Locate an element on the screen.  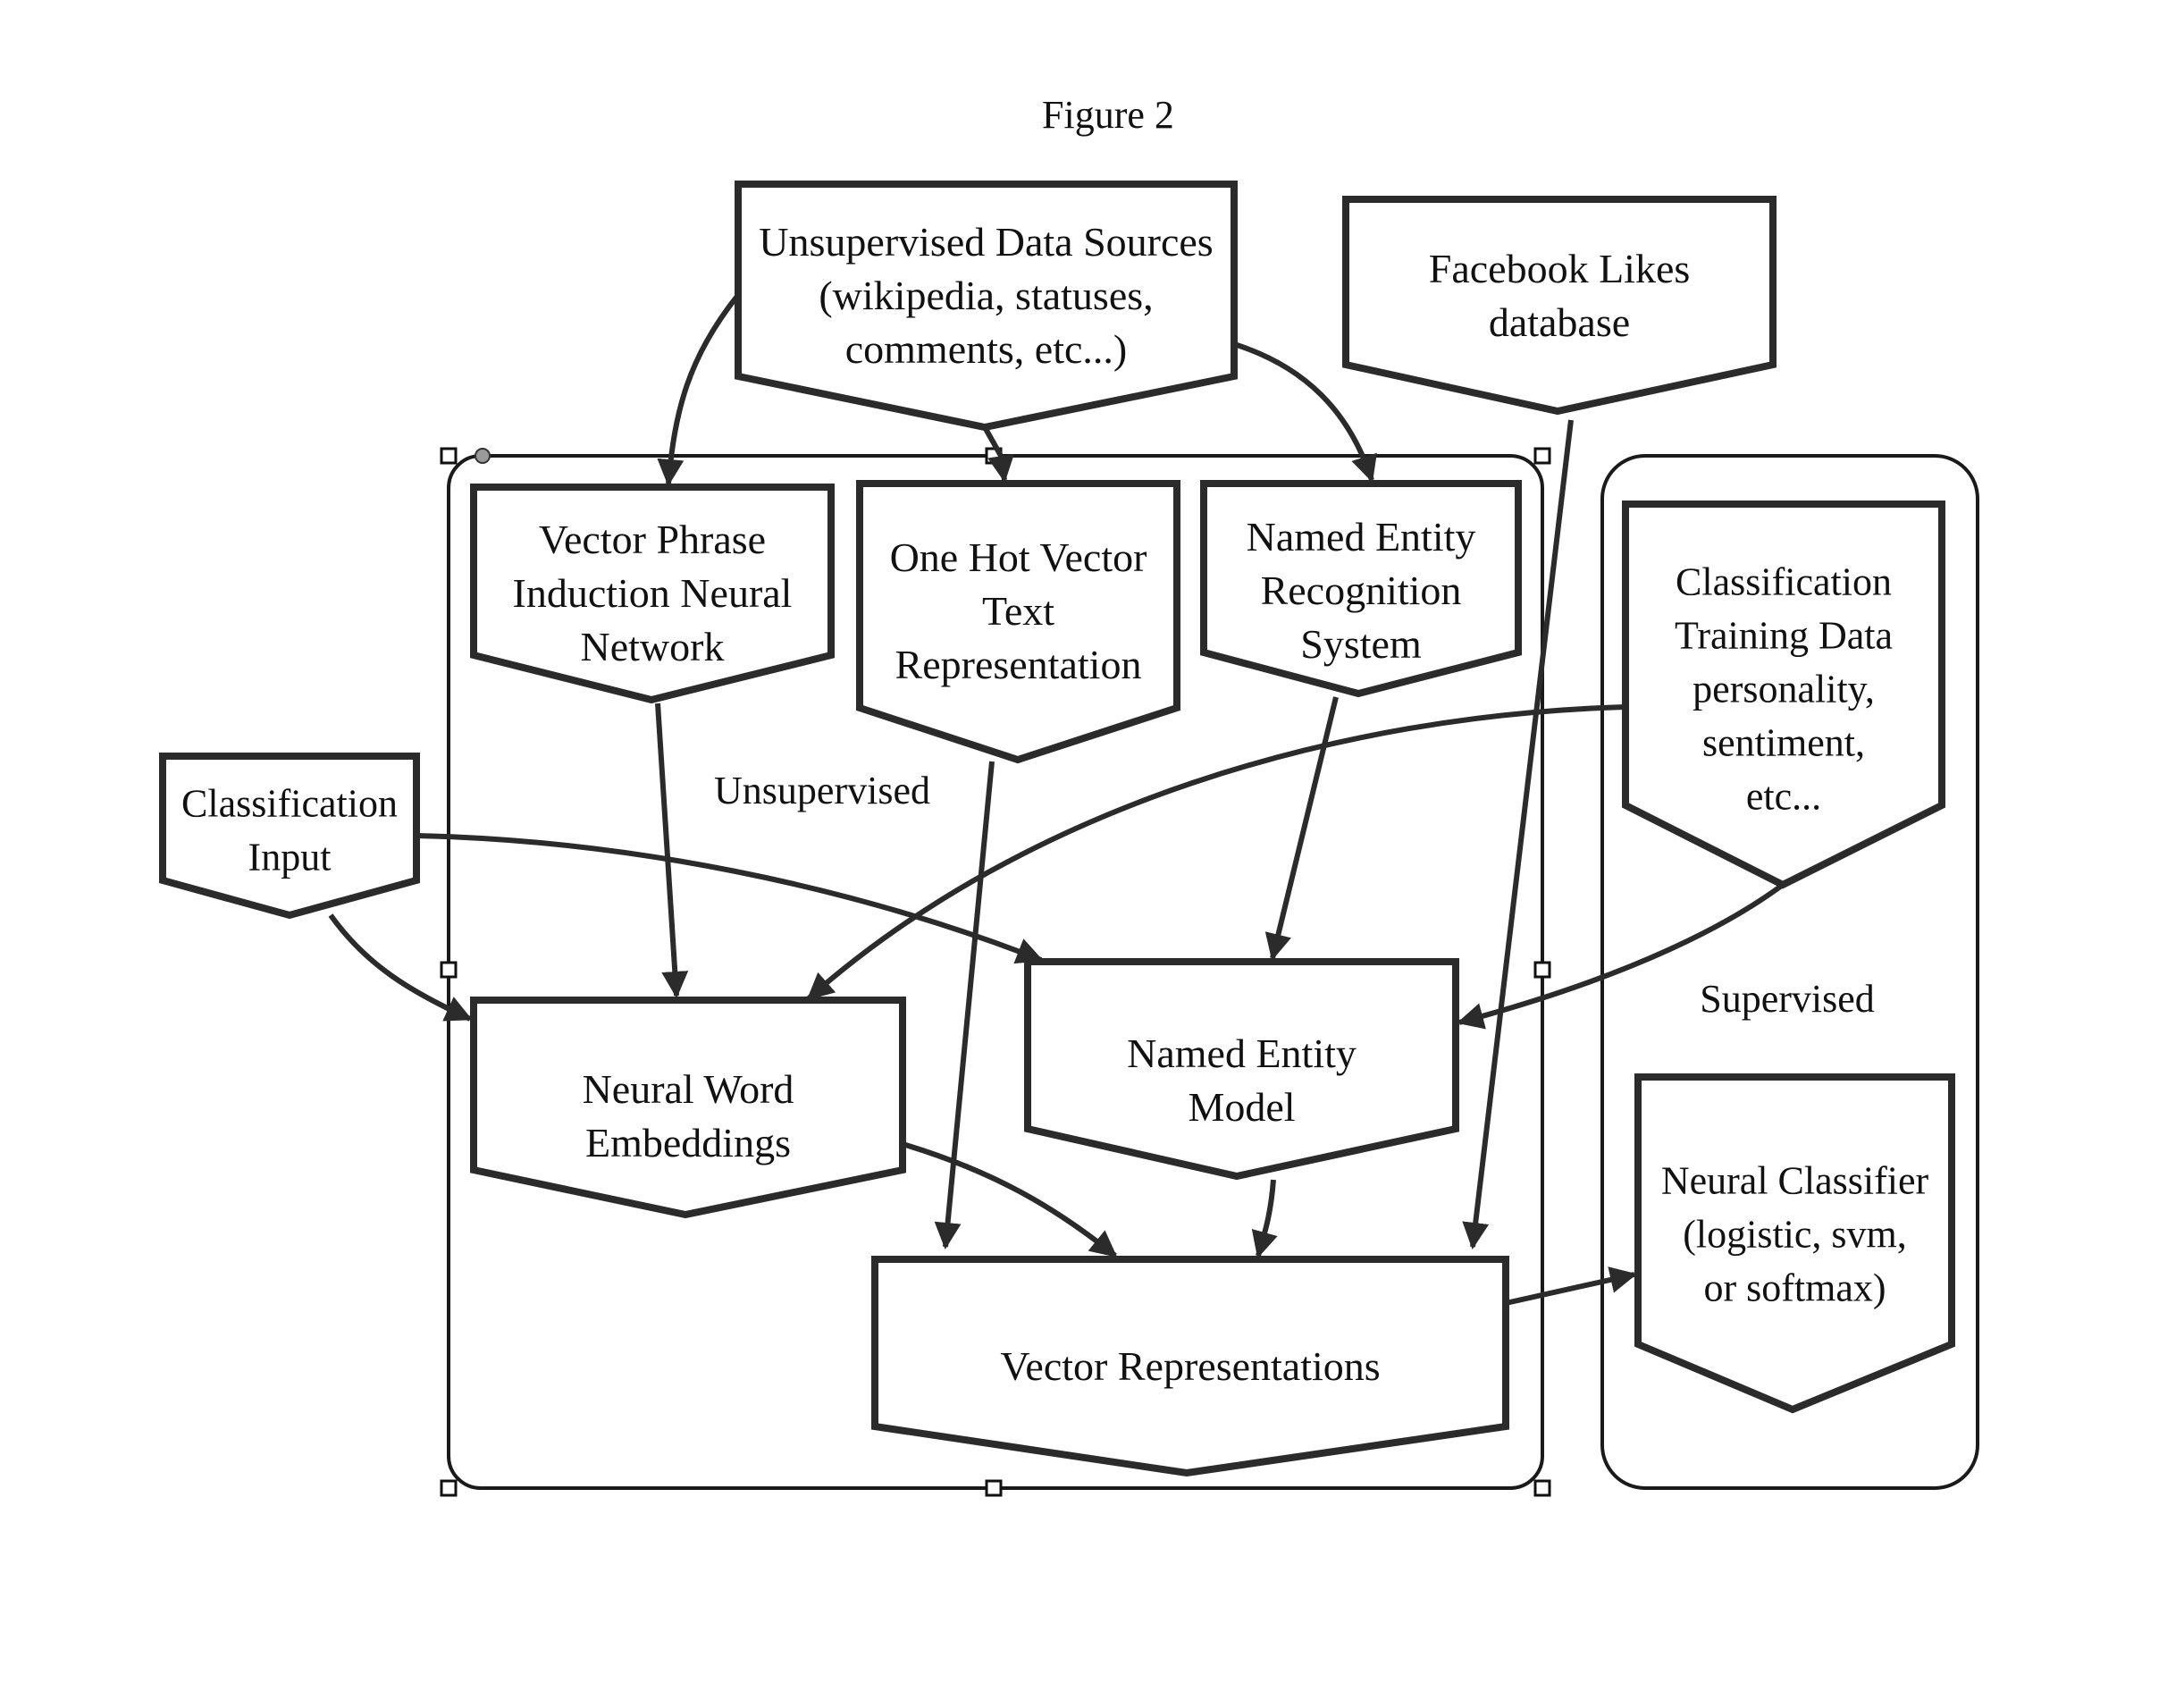
node-label-line: Model is located at coordinates (1241, 1107).